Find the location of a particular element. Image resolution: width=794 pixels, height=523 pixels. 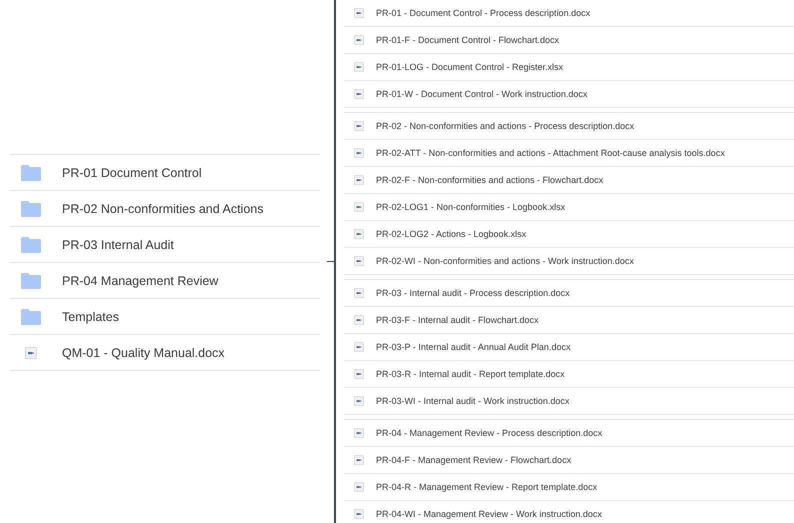

folder-item: PR-01 Document Control is located at coordinates (165, 172).